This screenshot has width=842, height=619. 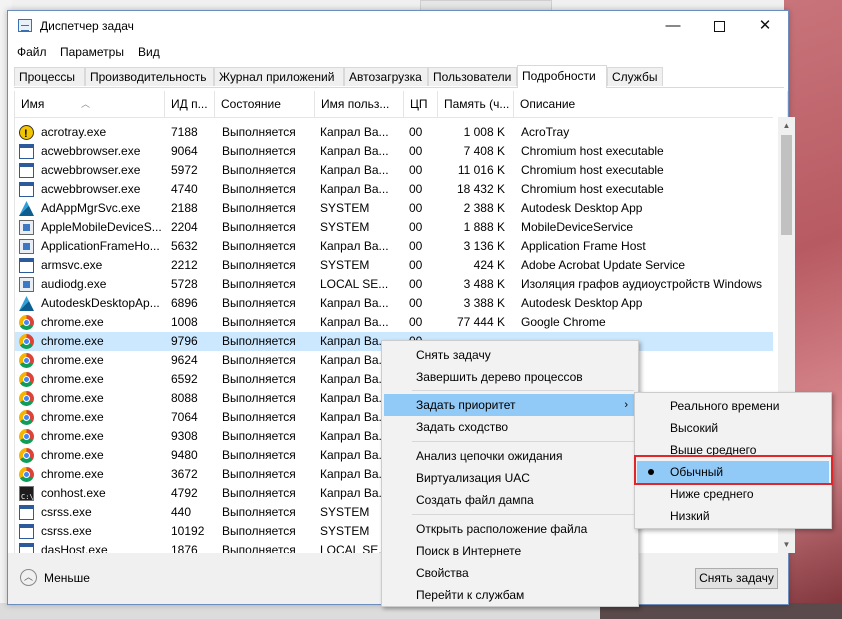 I want to click on column-header-cpu: ЦП, so click(x=421, y=104).